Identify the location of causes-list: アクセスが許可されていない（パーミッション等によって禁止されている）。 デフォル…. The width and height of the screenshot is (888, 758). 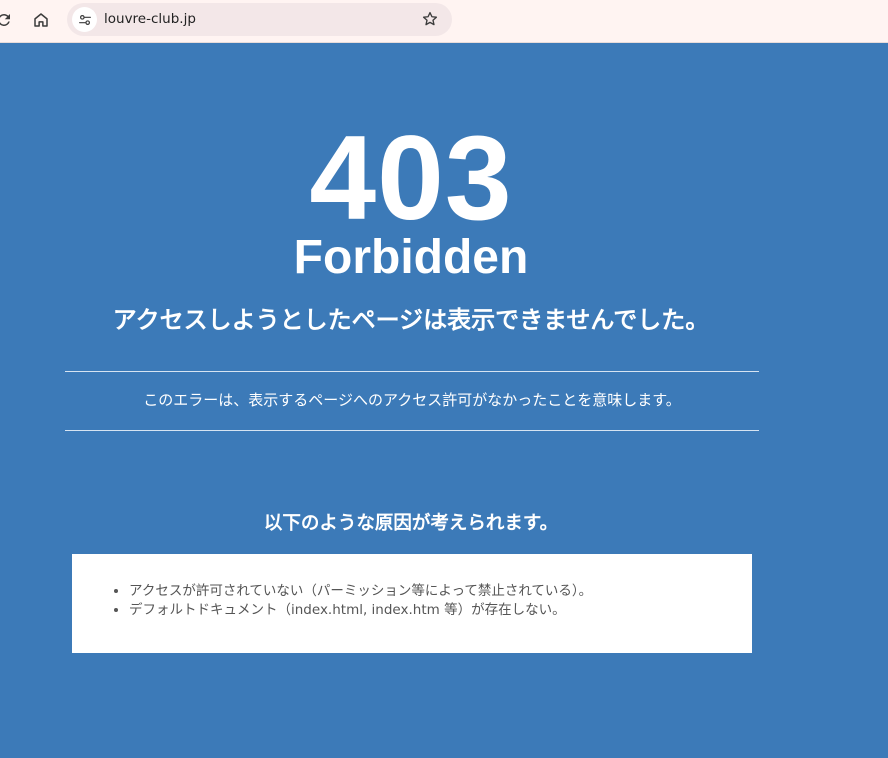
(440, 601).